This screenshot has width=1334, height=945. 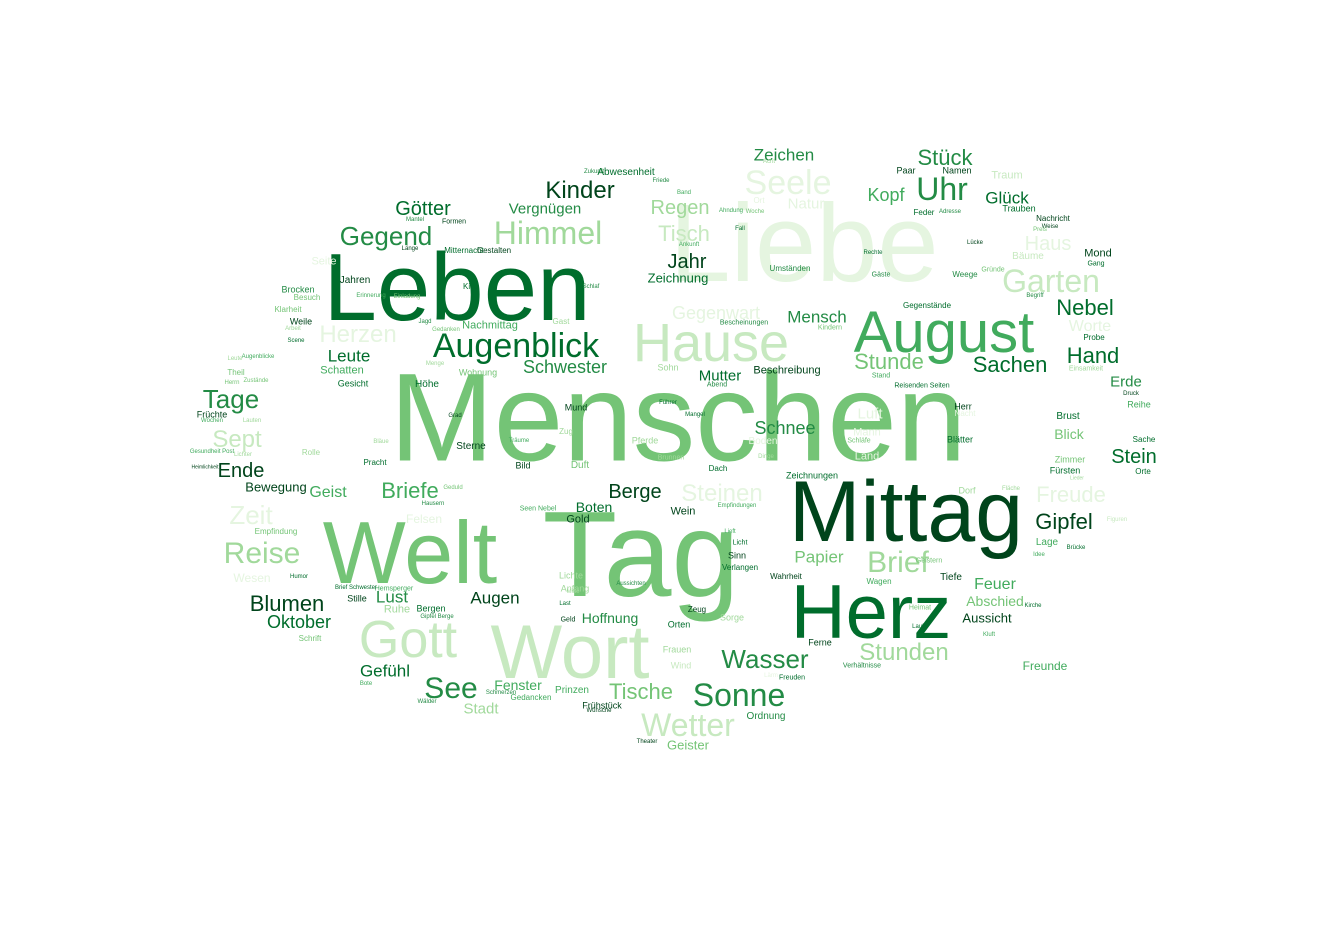 I want to click on cloud-word: Bescheinungen, so click(x=744, y=323).